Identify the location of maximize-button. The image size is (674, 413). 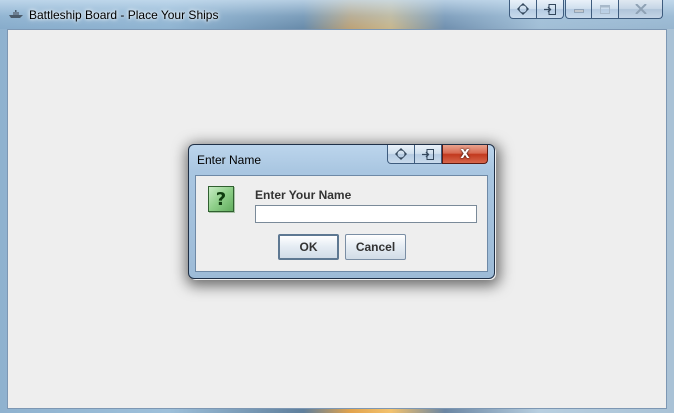
(605, 9).